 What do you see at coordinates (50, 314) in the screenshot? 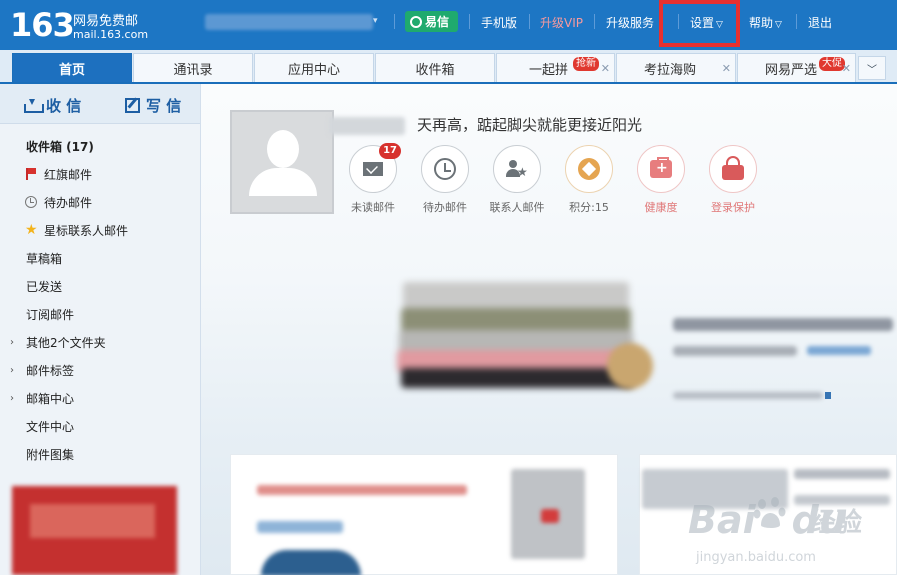
I see `folder-label: 订阅邮件` at bounding box center [50, 314].